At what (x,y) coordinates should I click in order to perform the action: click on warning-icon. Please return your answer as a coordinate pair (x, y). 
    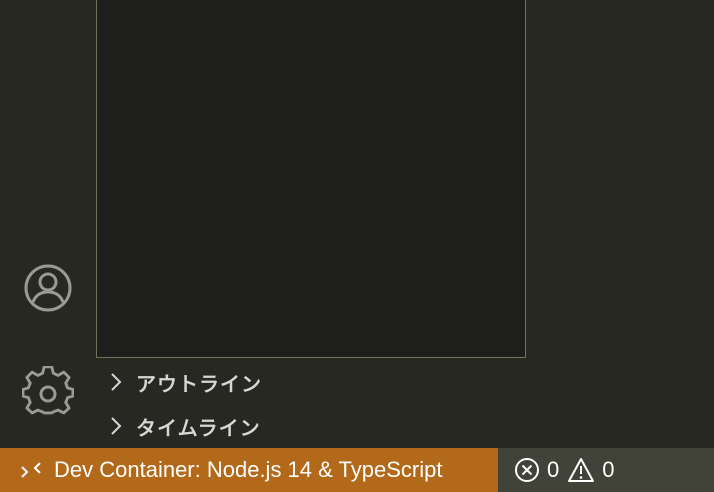
    Looking at the image, I should click on (581, 470).